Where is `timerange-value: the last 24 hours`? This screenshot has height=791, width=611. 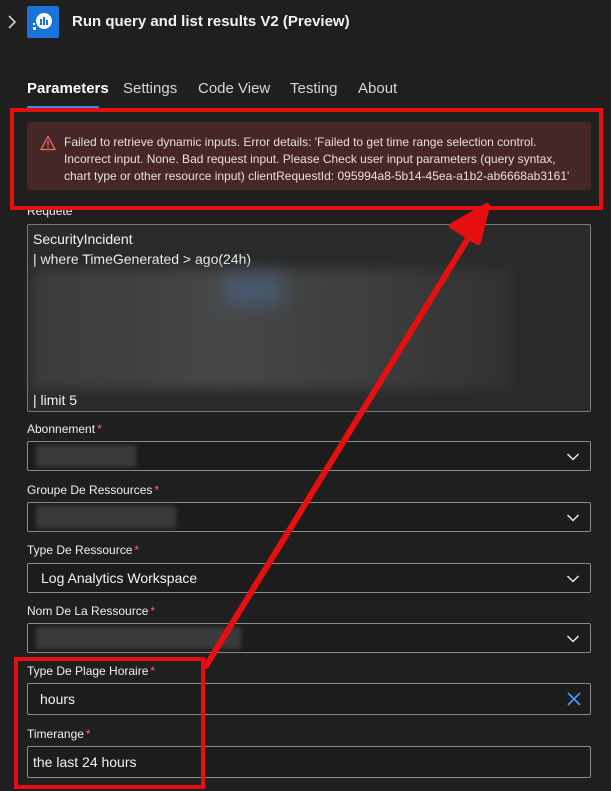
timerange-value: the last 24 hours is located at coordinates (85, 762).